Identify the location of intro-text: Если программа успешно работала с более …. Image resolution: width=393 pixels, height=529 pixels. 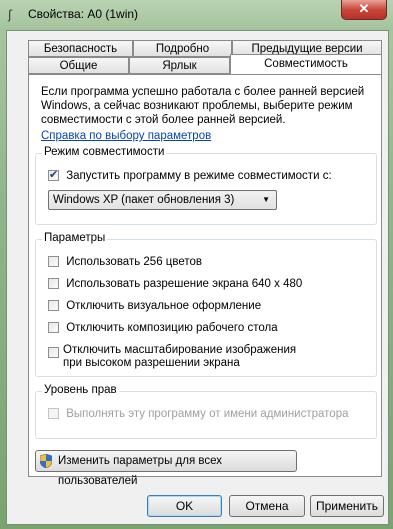
(203, 106).